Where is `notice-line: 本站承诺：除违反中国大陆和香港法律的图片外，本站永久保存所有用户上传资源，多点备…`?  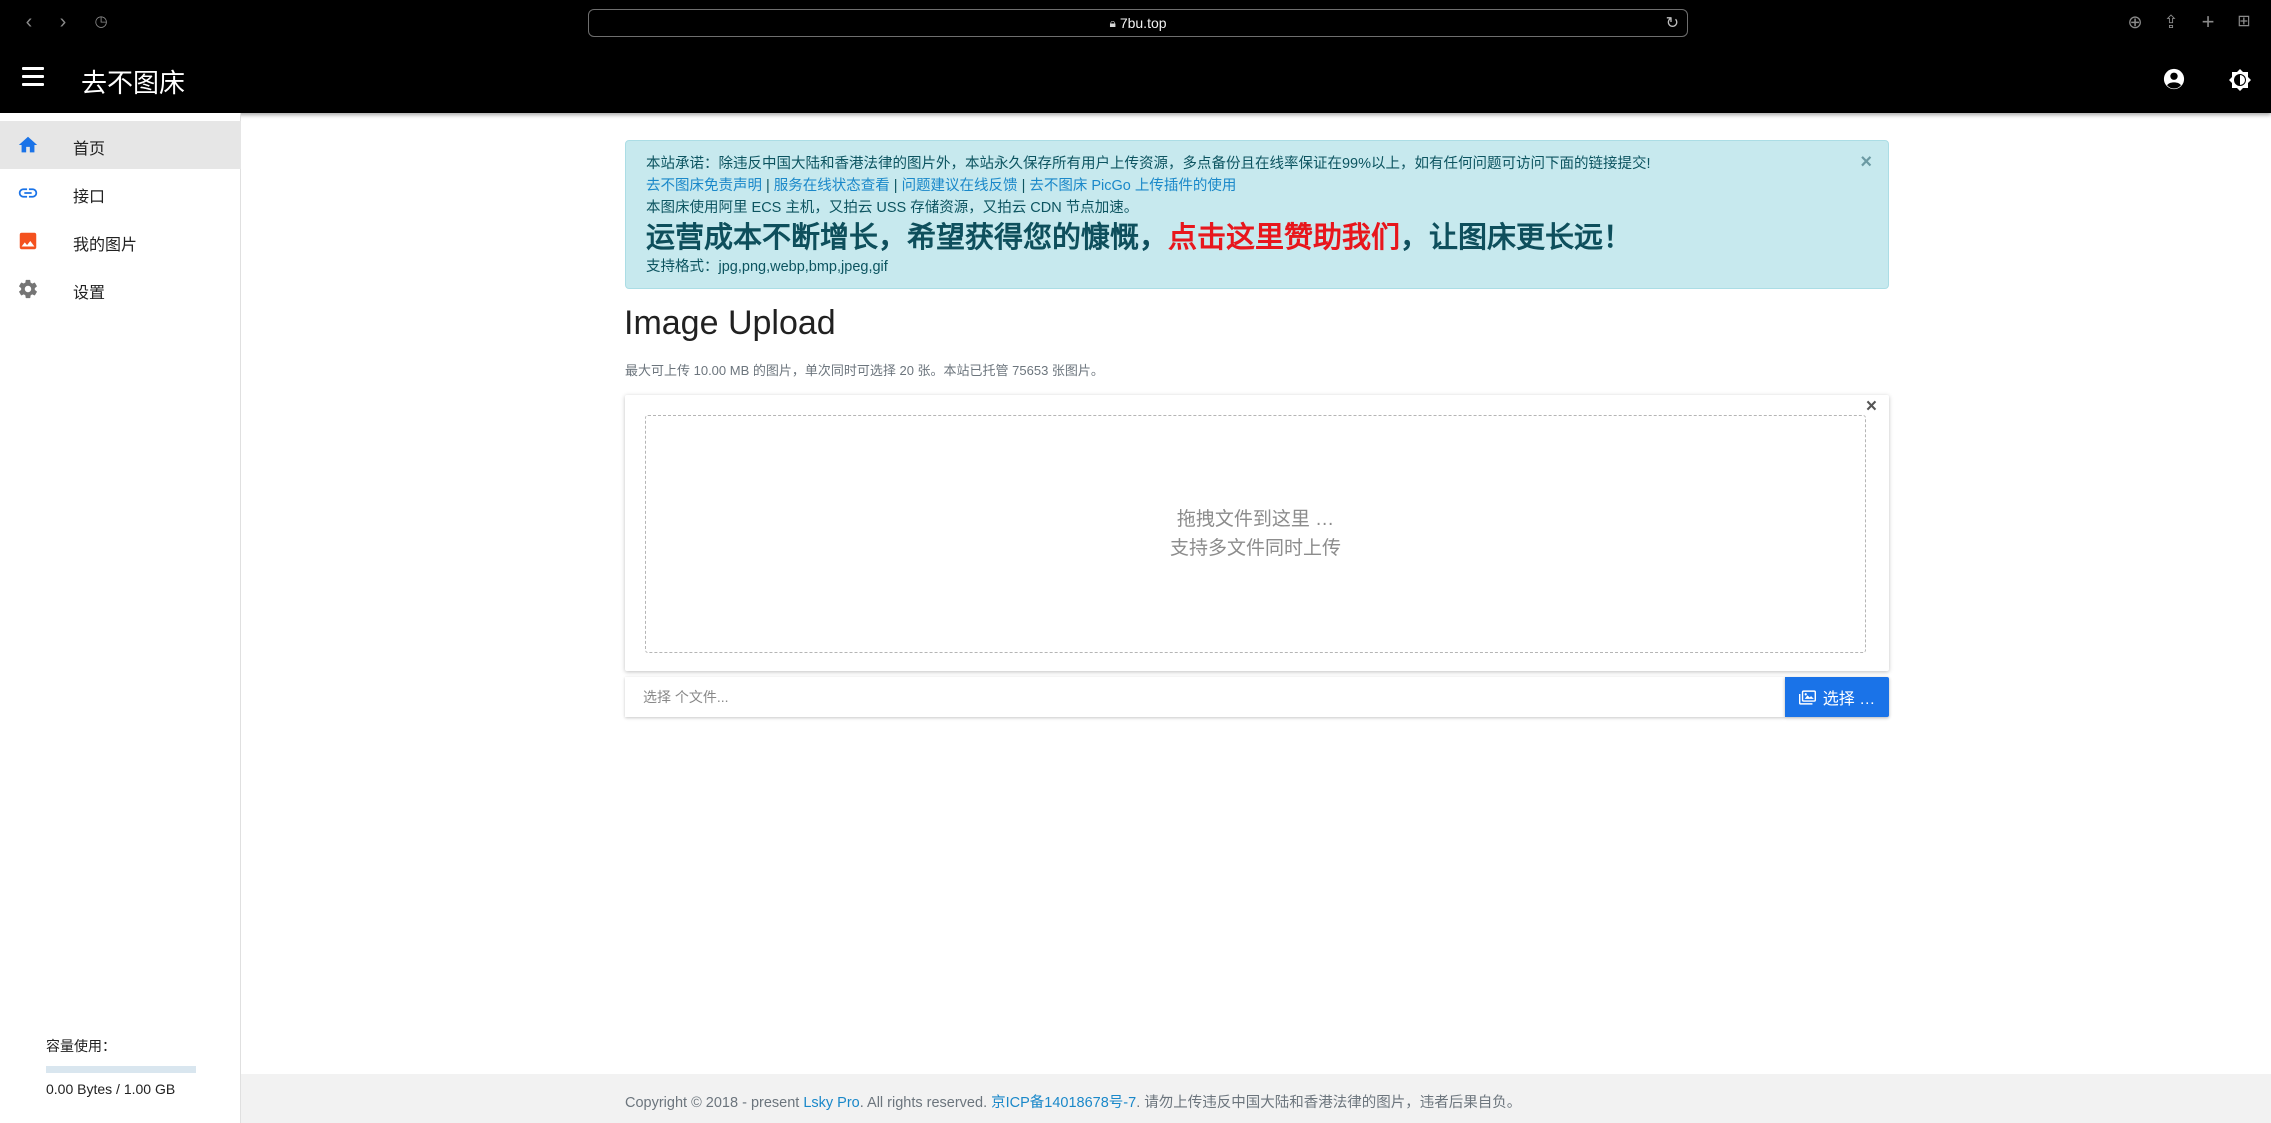 notice-line: 本站承诺：除违反中国大陆和香港法律的图片外，本站永久保存所有用户上传资源，多点备… is located at coordinates (1148, 164).